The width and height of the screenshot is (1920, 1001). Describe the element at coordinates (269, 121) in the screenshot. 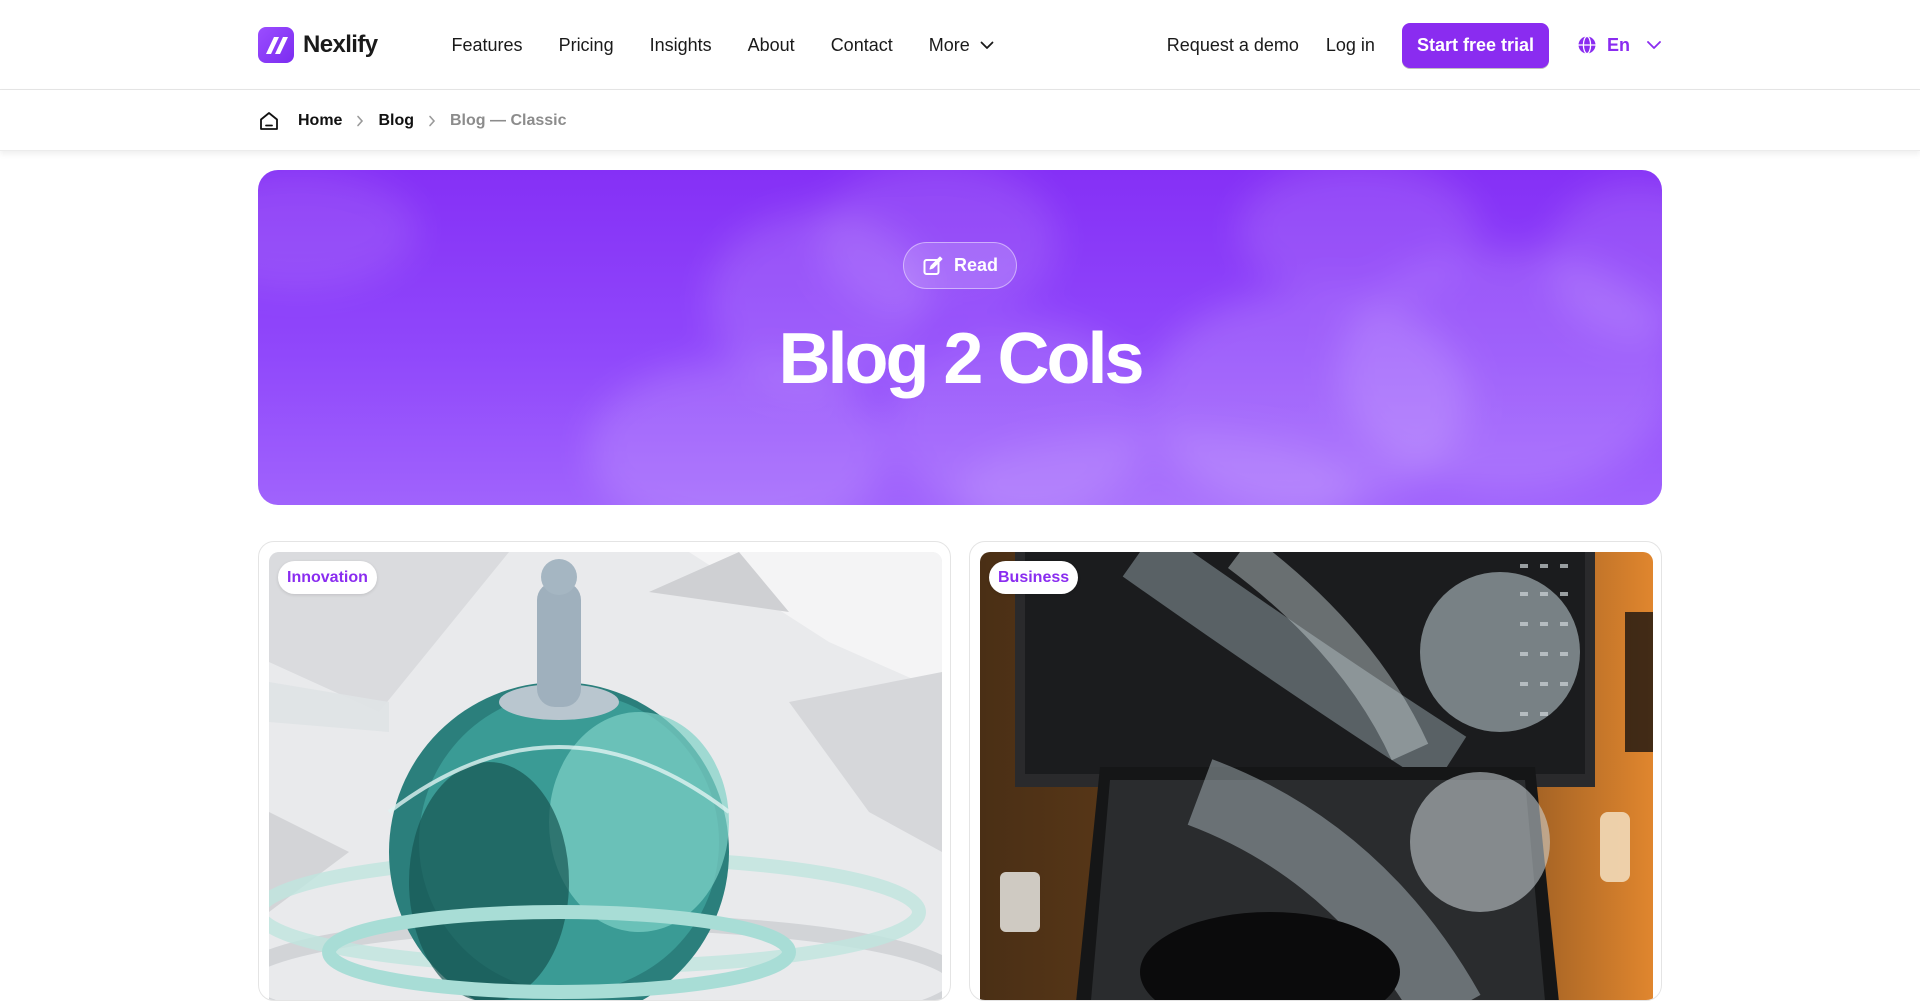

I see `home-icon` at that location.